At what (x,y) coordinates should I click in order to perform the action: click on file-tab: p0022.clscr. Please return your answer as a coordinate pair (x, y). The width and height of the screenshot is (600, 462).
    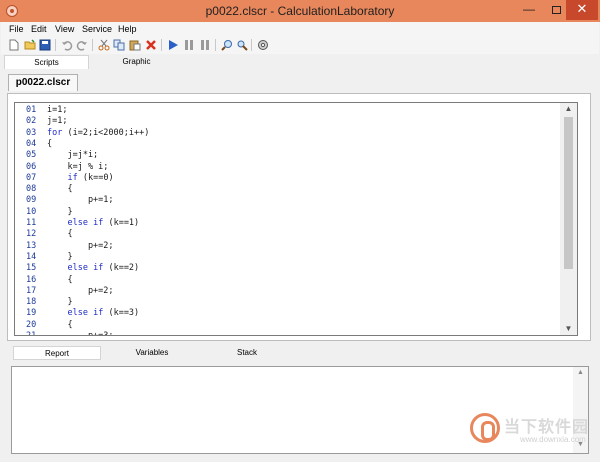
    Looking at the image, I should click on (43, 82).